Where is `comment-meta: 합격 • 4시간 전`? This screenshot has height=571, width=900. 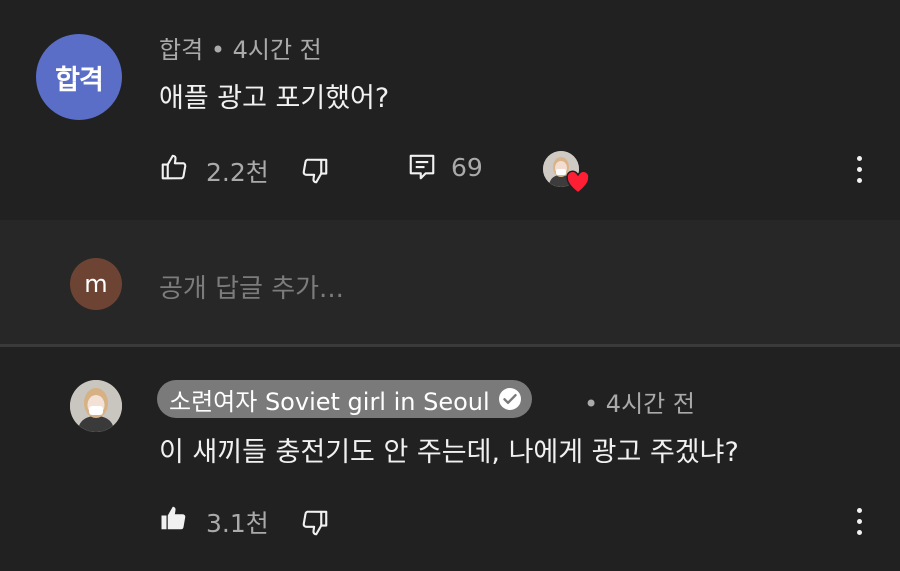 comment-meta: 합격 • 4시간 전 is located at coordinates (240, 47).